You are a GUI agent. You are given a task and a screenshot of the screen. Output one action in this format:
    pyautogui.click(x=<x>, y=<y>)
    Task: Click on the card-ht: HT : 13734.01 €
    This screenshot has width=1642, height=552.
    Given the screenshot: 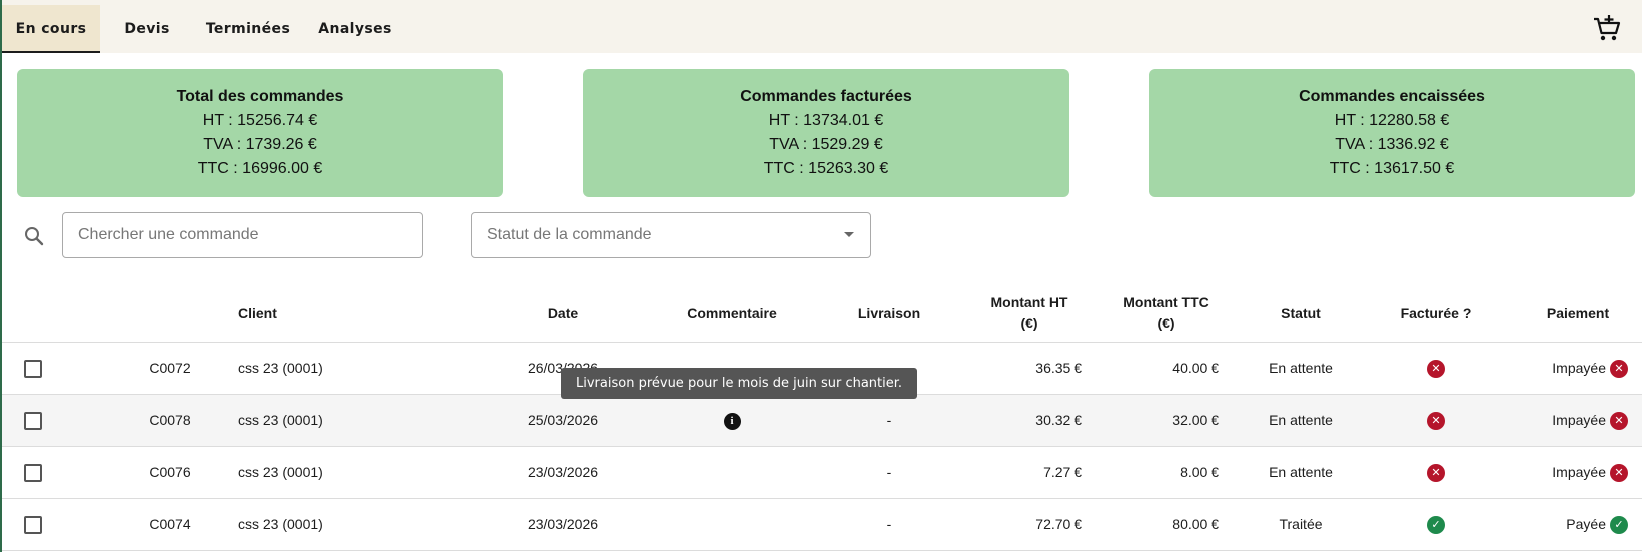 What is the action you would take?
    pyautogui.click(x=826, y=120)
    